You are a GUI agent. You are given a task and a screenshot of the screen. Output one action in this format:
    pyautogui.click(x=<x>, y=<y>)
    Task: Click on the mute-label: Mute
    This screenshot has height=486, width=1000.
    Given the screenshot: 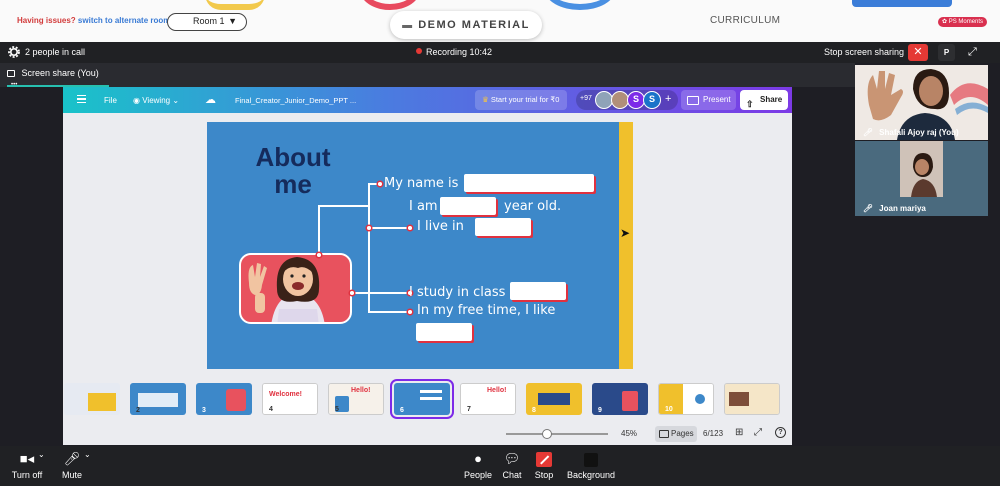 What is the action you would take?
    pyautogui.click(x=71, y=475)
    